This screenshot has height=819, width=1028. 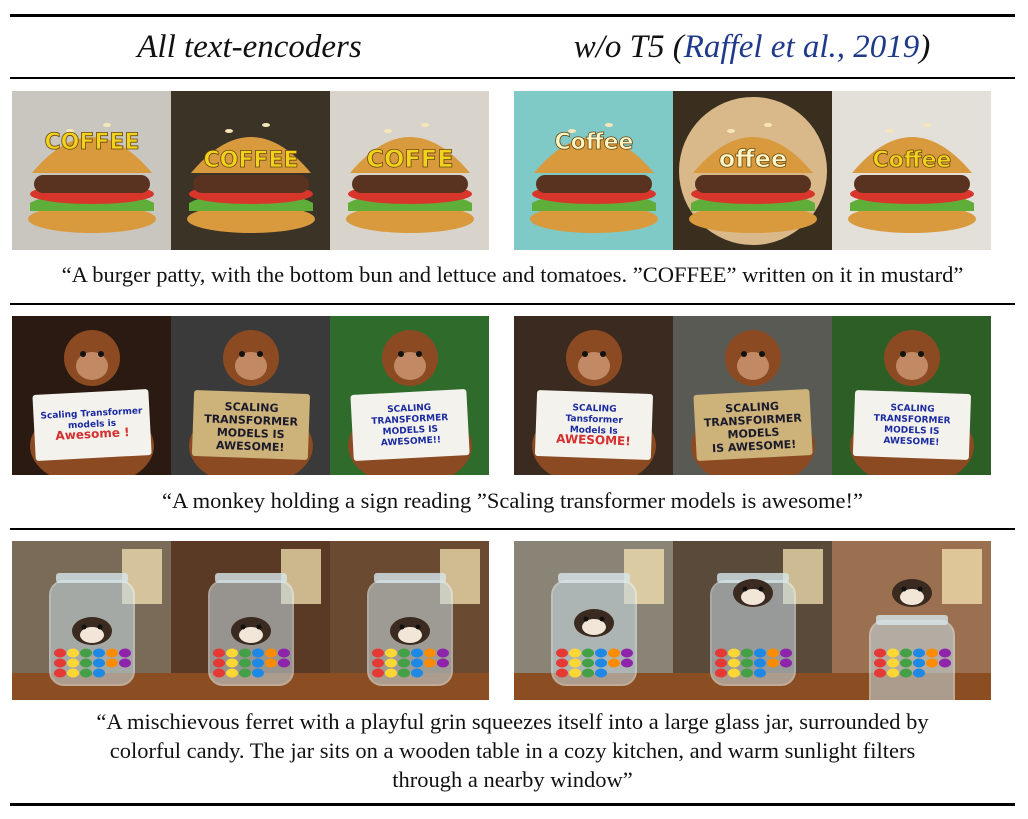 What do you see at coordinates (91, 170) in the screenshot?
I see `burger-image-1: COFFEE` at bounding box center [91, 170].